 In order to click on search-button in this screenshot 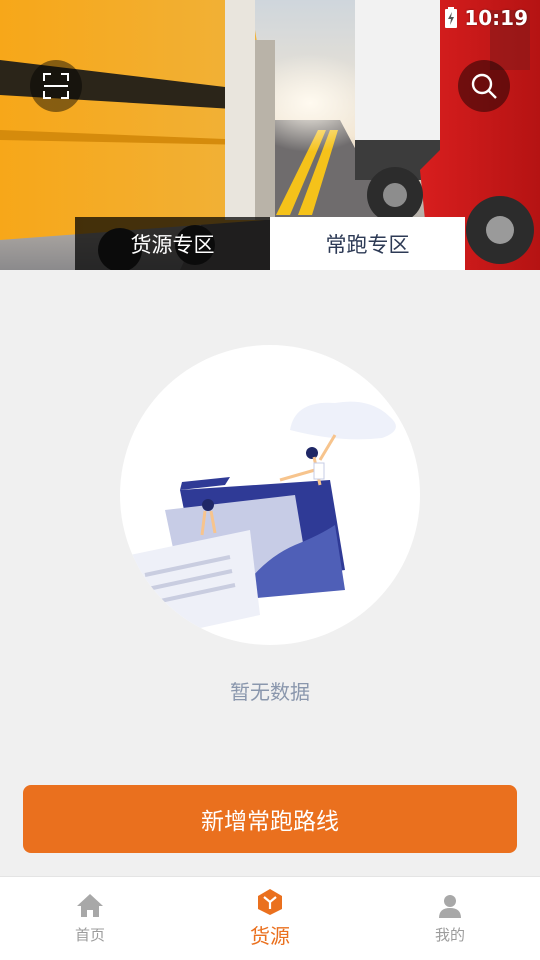, I will do `click(484, 86)`.